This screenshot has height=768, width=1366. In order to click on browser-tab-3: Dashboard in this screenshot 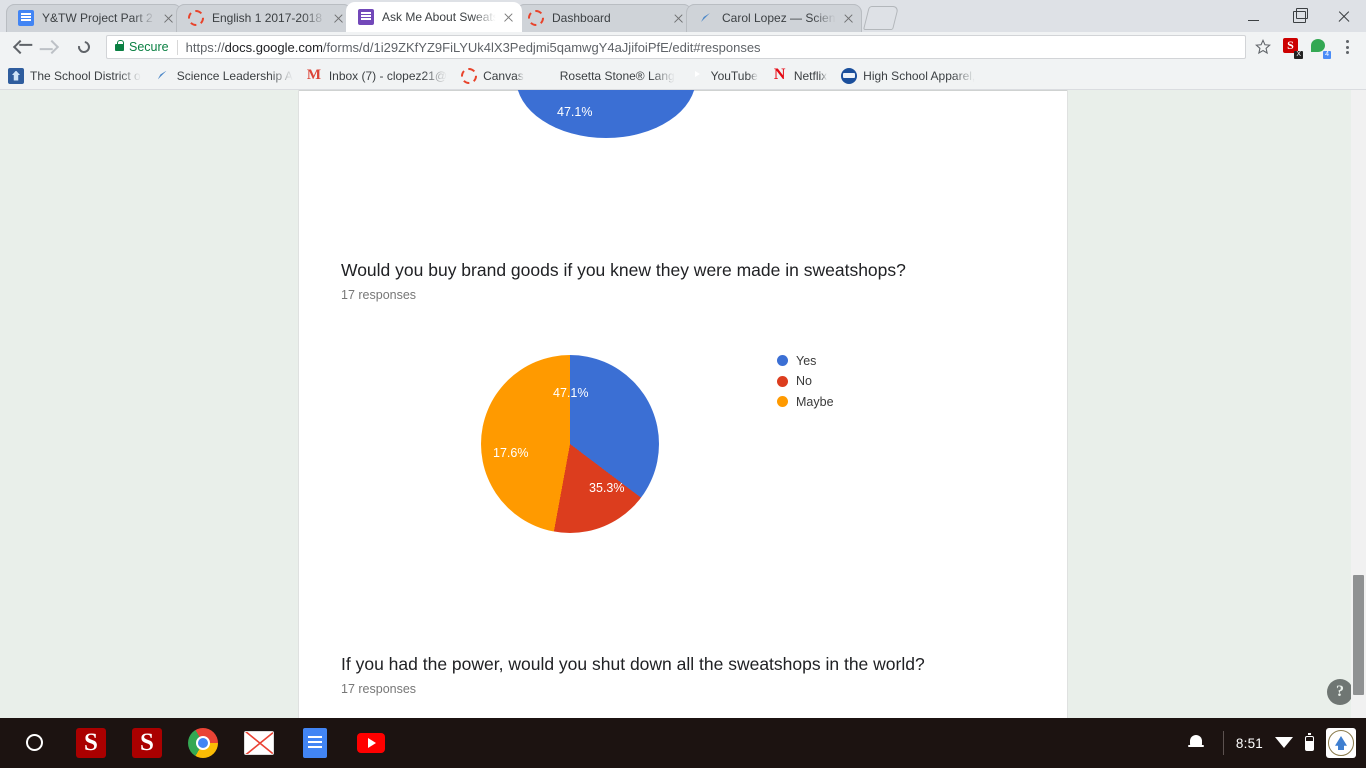, I will do `click(604, 18)`.